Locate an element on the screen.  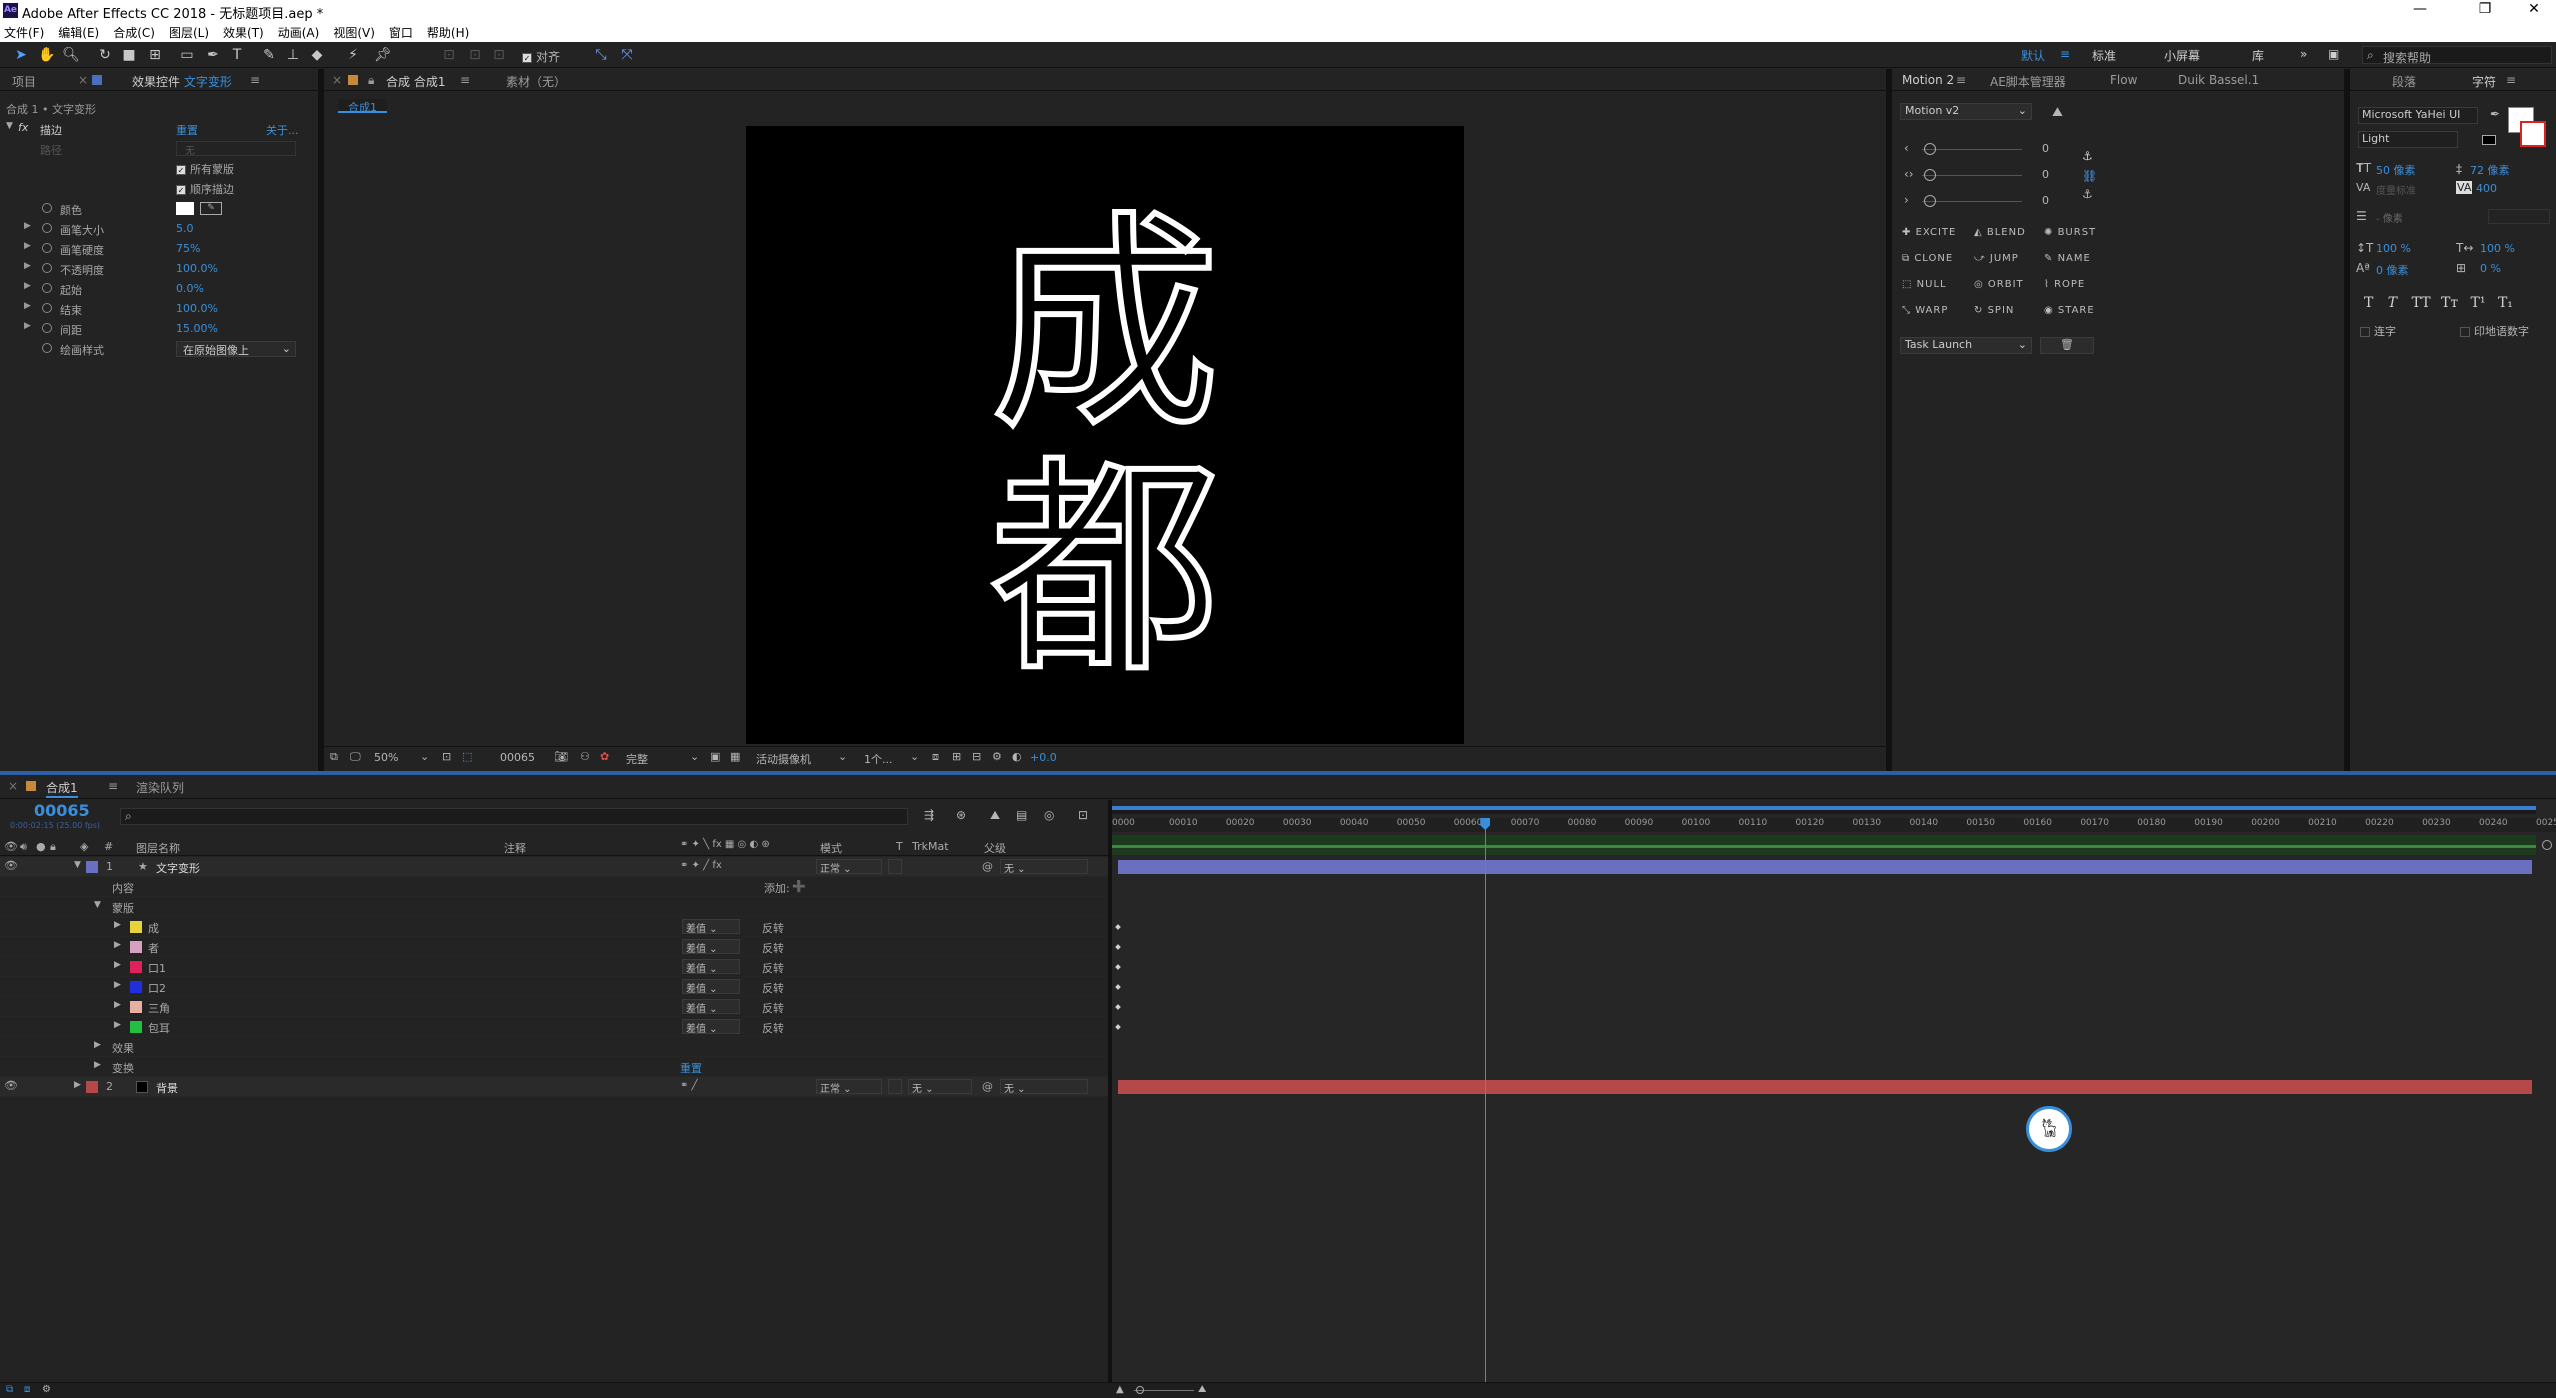
solo-icon: ● is located at coordinates (41, 846).